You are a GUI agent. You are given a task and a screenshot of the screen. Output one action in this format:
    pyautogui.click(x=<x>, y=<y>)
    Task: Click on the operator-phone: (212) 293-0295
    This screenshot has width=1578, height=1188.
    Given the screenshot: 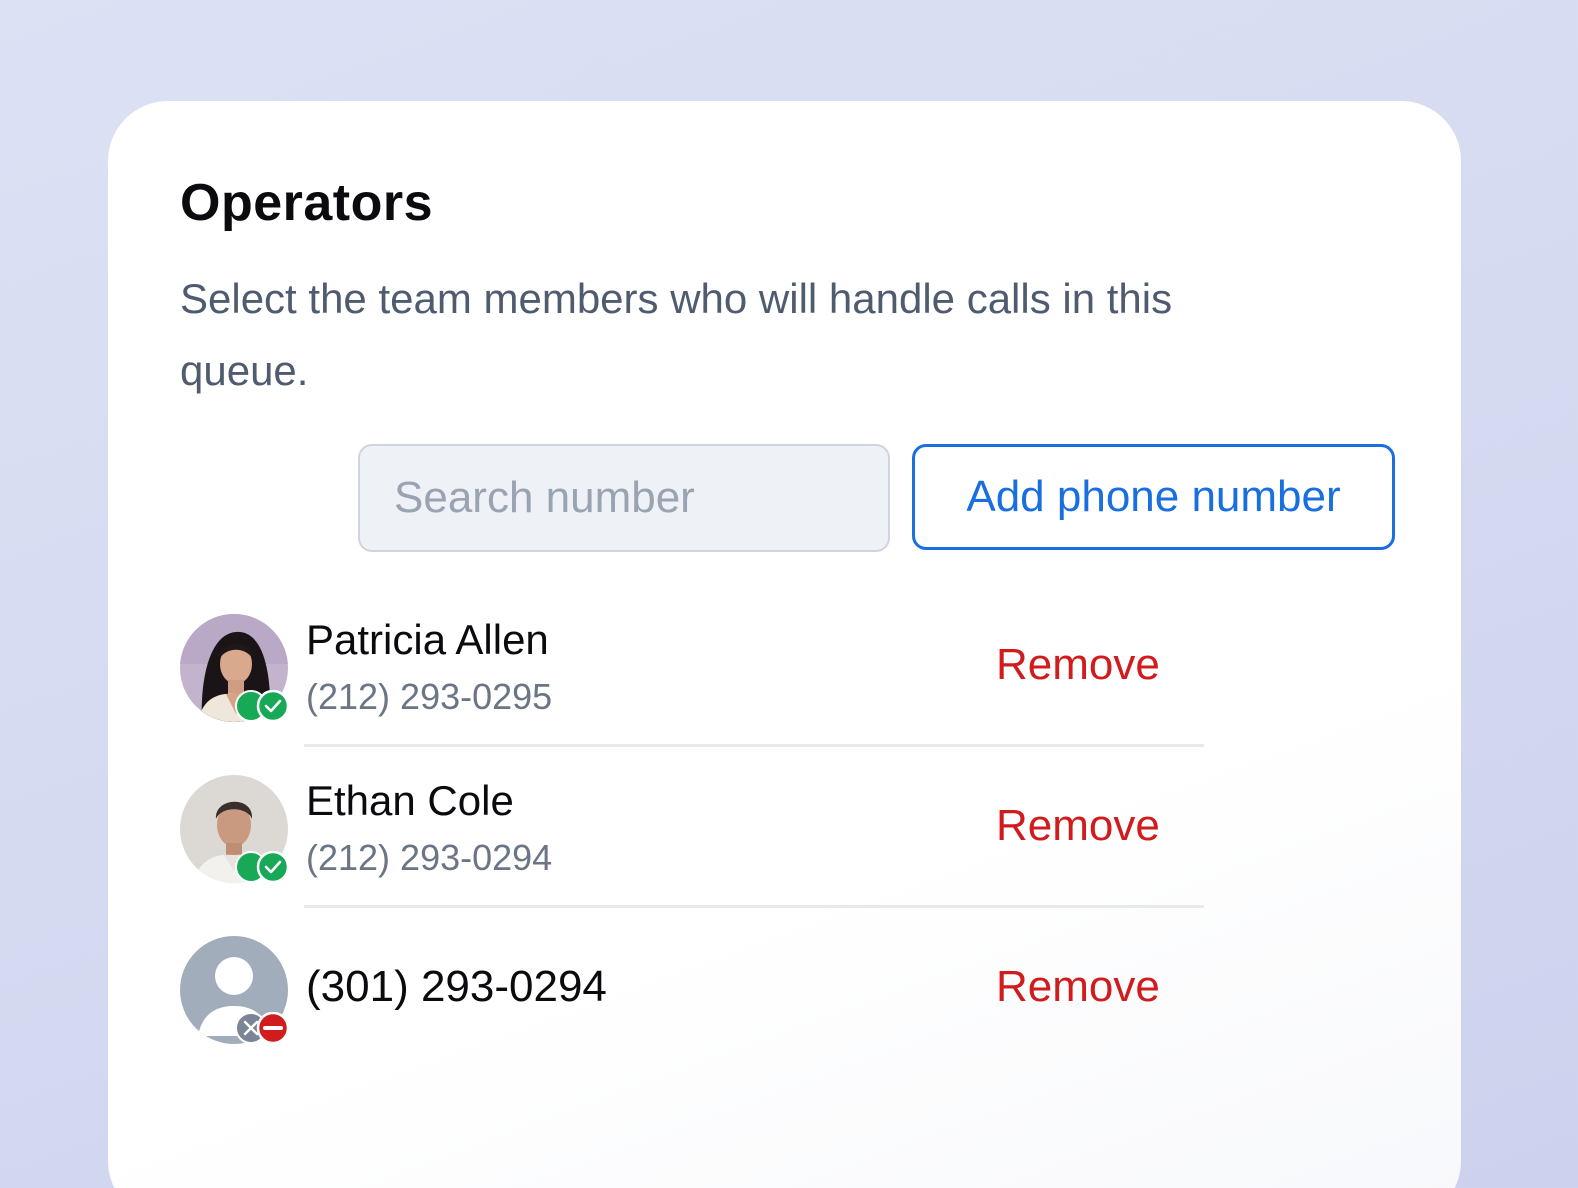 What is the action you would take?
    pyautogui.click(x=429, y=696)
    